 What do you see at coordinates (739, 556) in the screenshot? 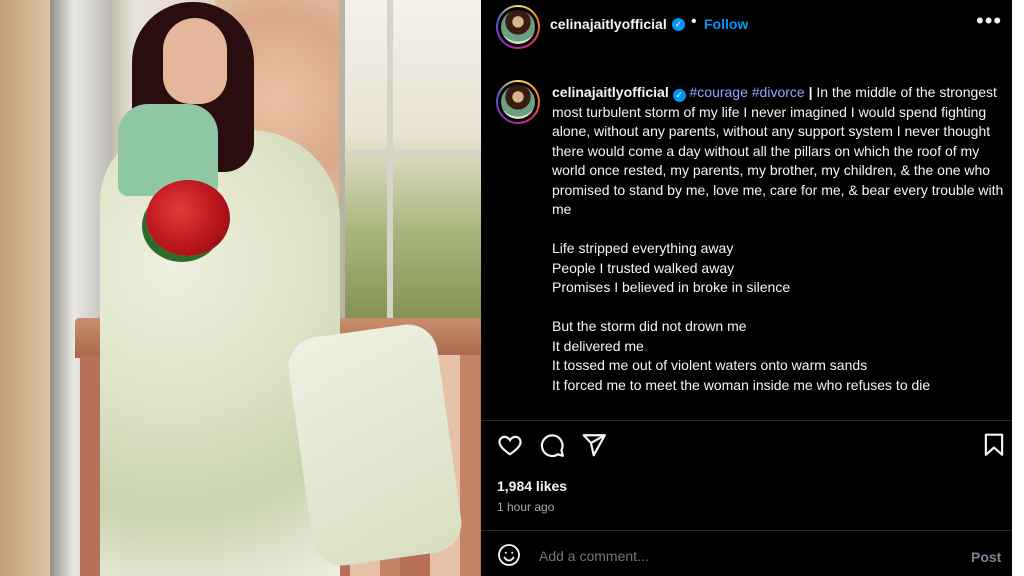
I see `comment-input` at bounding box center [739, 556].